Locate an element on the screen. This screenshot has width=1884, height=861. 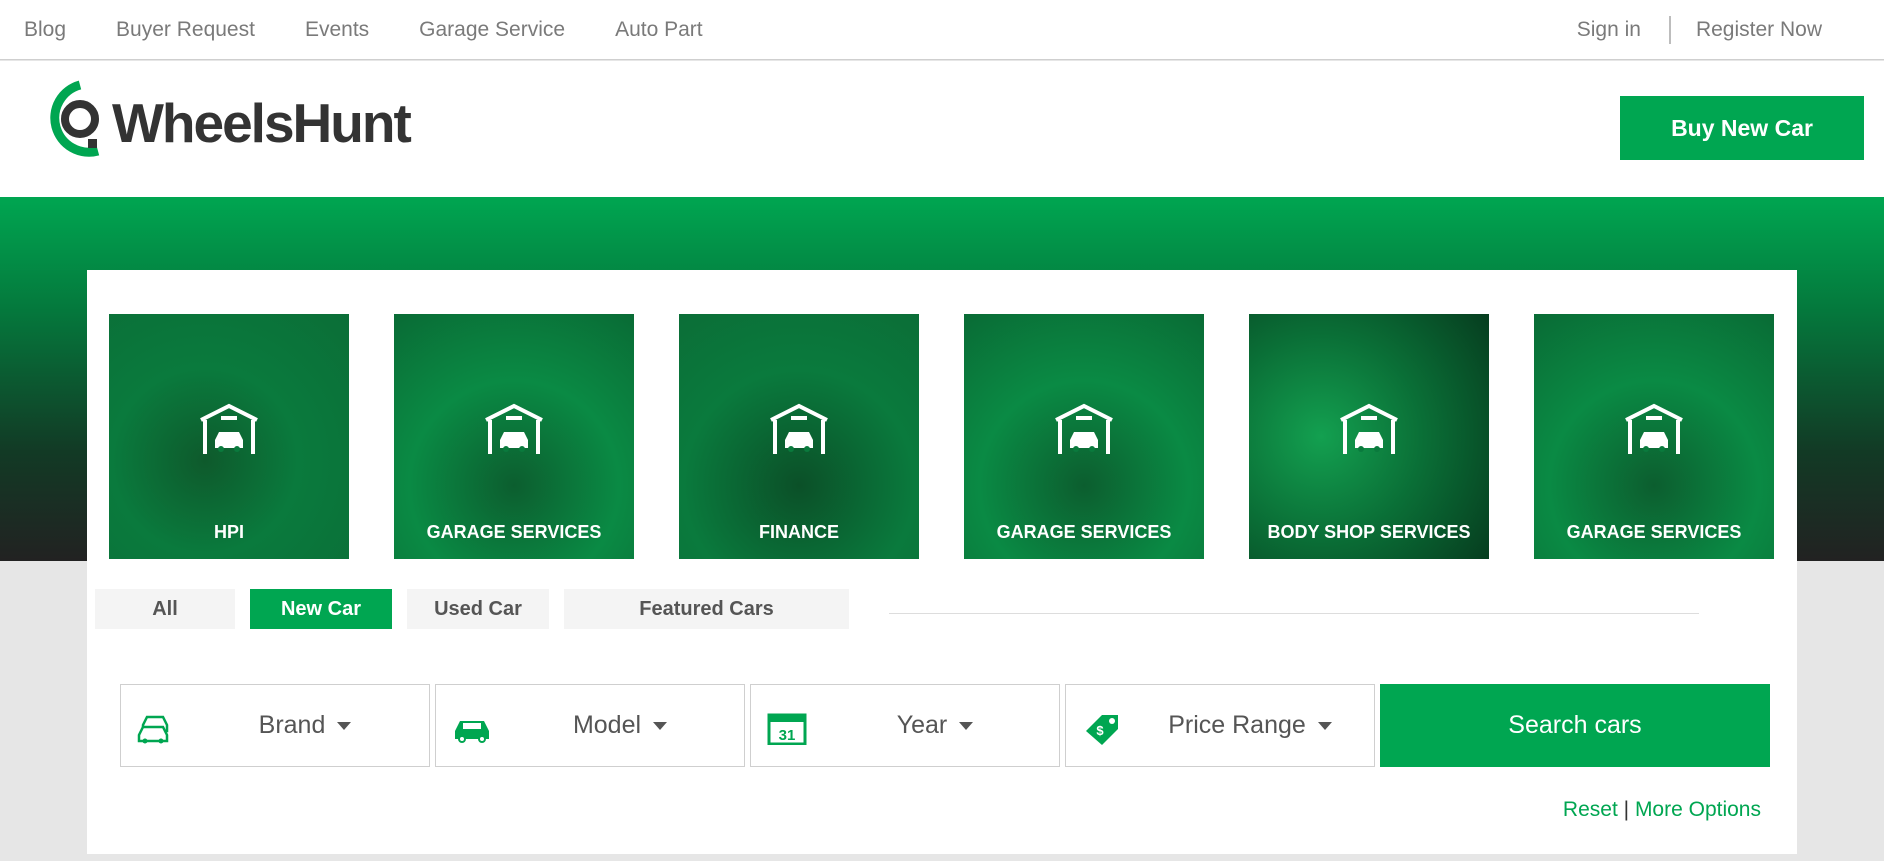
logo-icon is located at coordinates (75, 118).